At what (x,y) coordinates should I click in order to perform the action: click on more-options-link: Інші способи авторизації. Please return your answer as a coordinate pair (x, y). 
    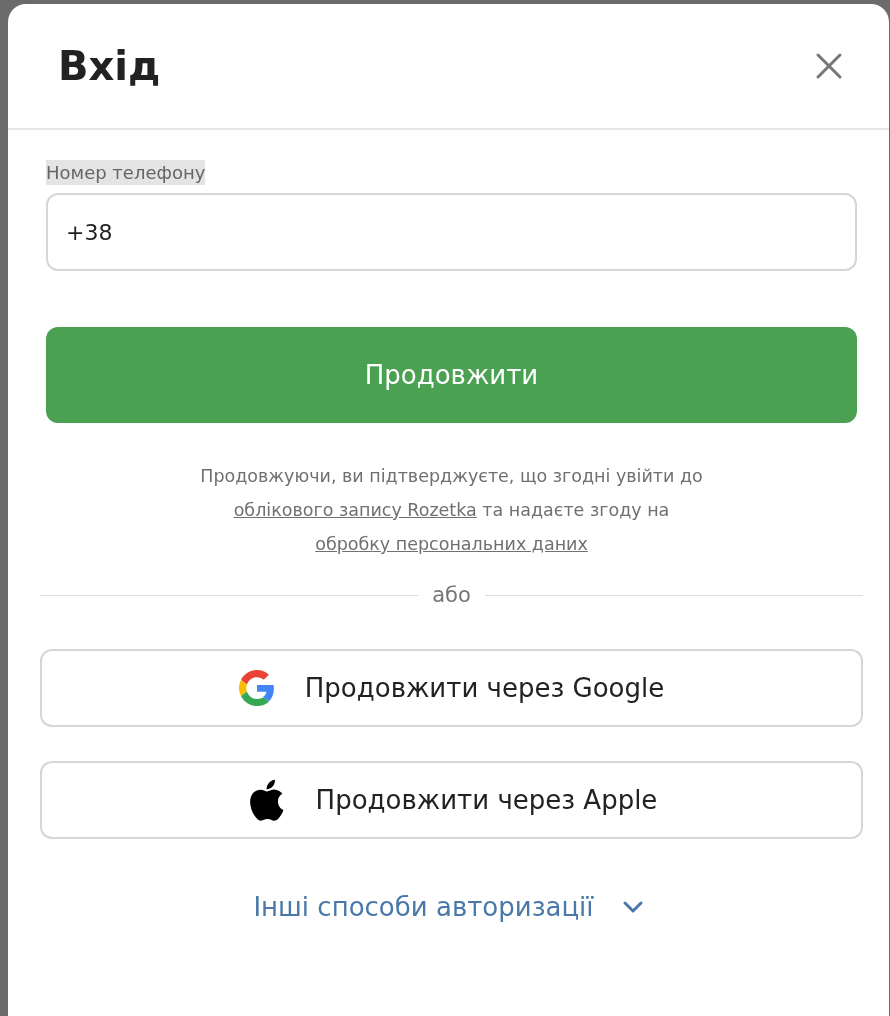
    Looking at the image, I should click on (448, 907).